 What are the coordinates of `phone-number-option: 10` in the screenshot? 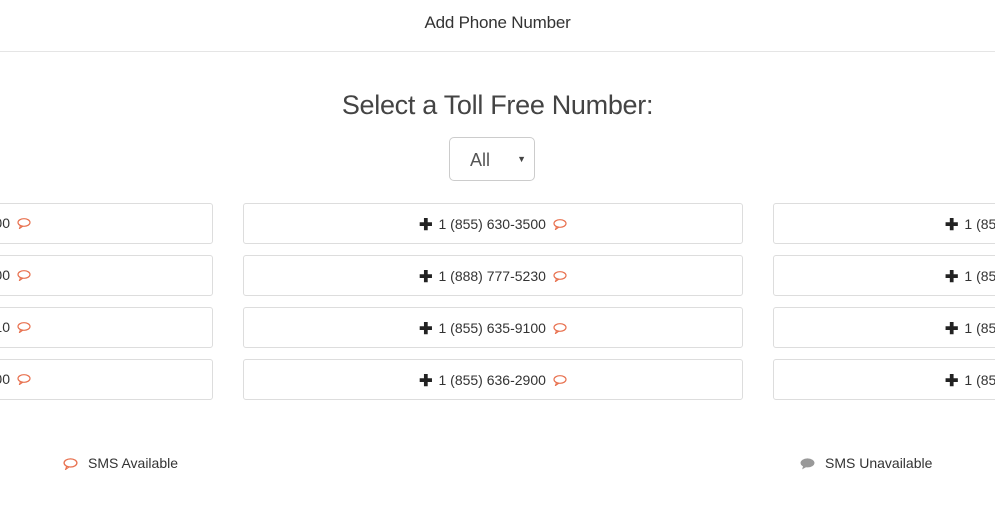 It's located at (106, 327).